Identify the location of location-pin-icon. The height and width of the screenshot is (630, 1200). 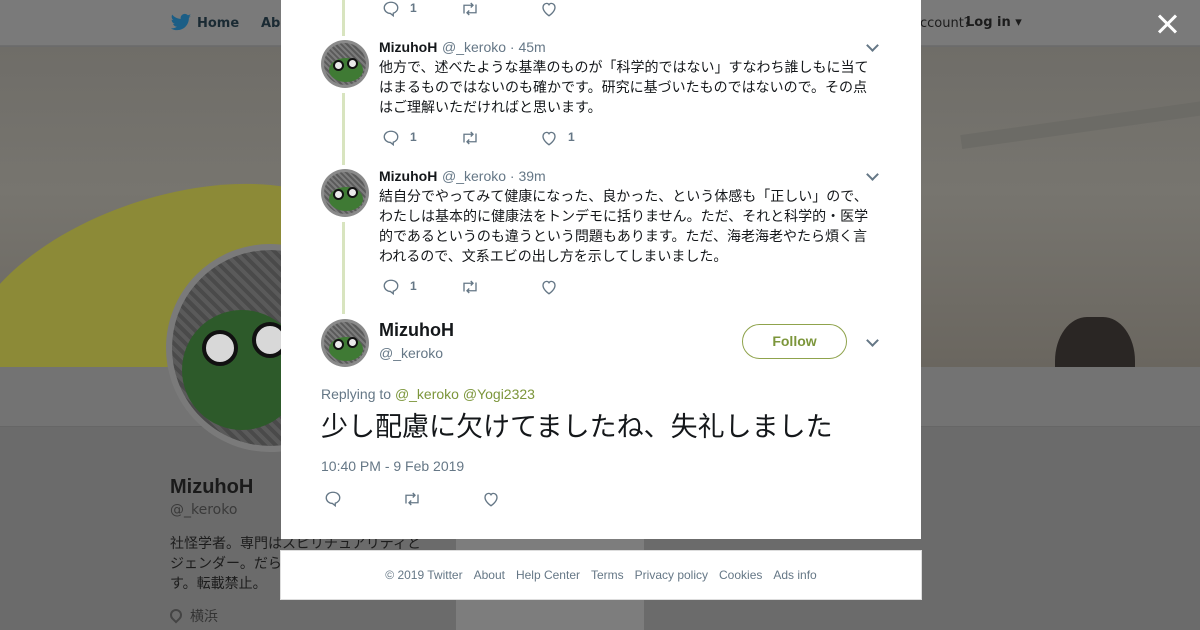
(176, 615).